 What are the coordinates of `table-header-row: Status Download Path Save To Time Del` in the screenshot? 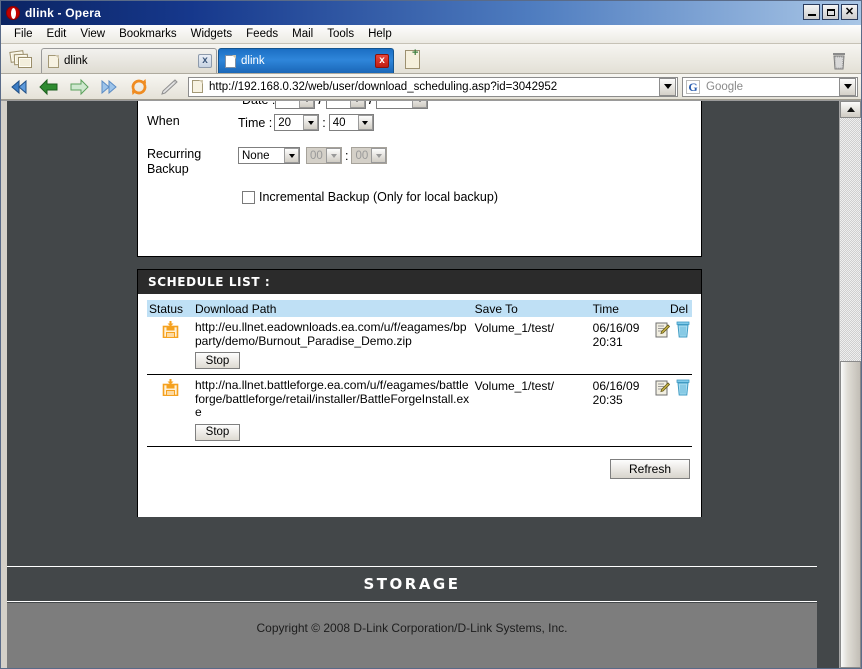 It's located at (419, 308).